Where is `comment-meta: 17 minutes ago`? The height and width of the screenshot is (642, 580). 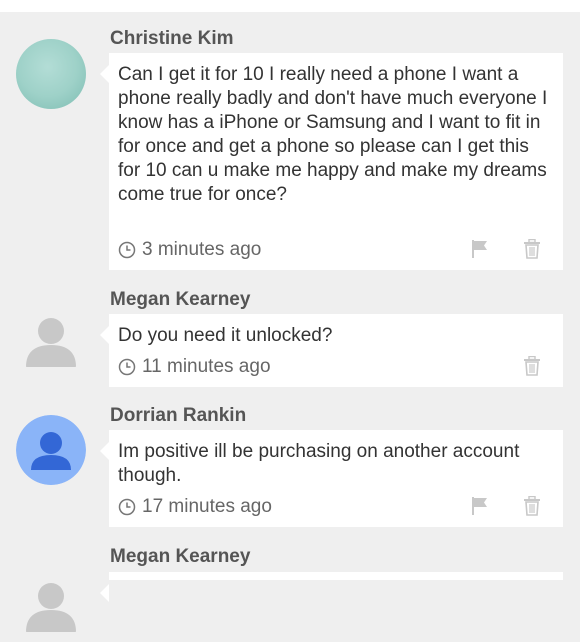
comment-meta: 17 minutes ago is located at coordinates (195, 507).